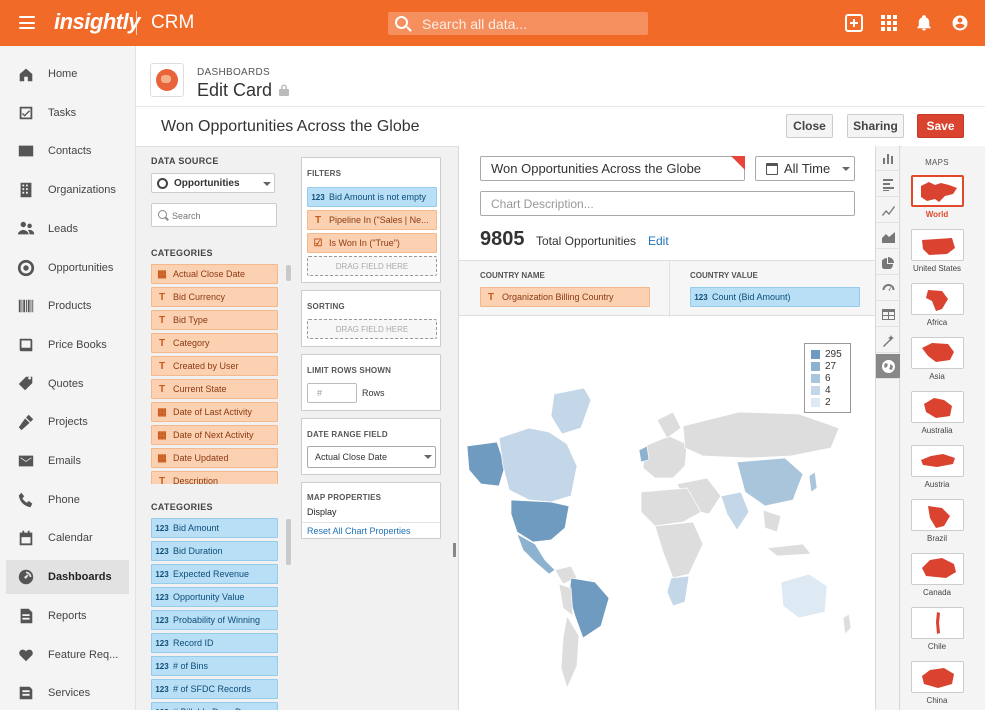  What do you see at coordinates (67, 461) in the screenshot?
I see `sidebar-item-emails: Emails` at bounding box center [67, 461].